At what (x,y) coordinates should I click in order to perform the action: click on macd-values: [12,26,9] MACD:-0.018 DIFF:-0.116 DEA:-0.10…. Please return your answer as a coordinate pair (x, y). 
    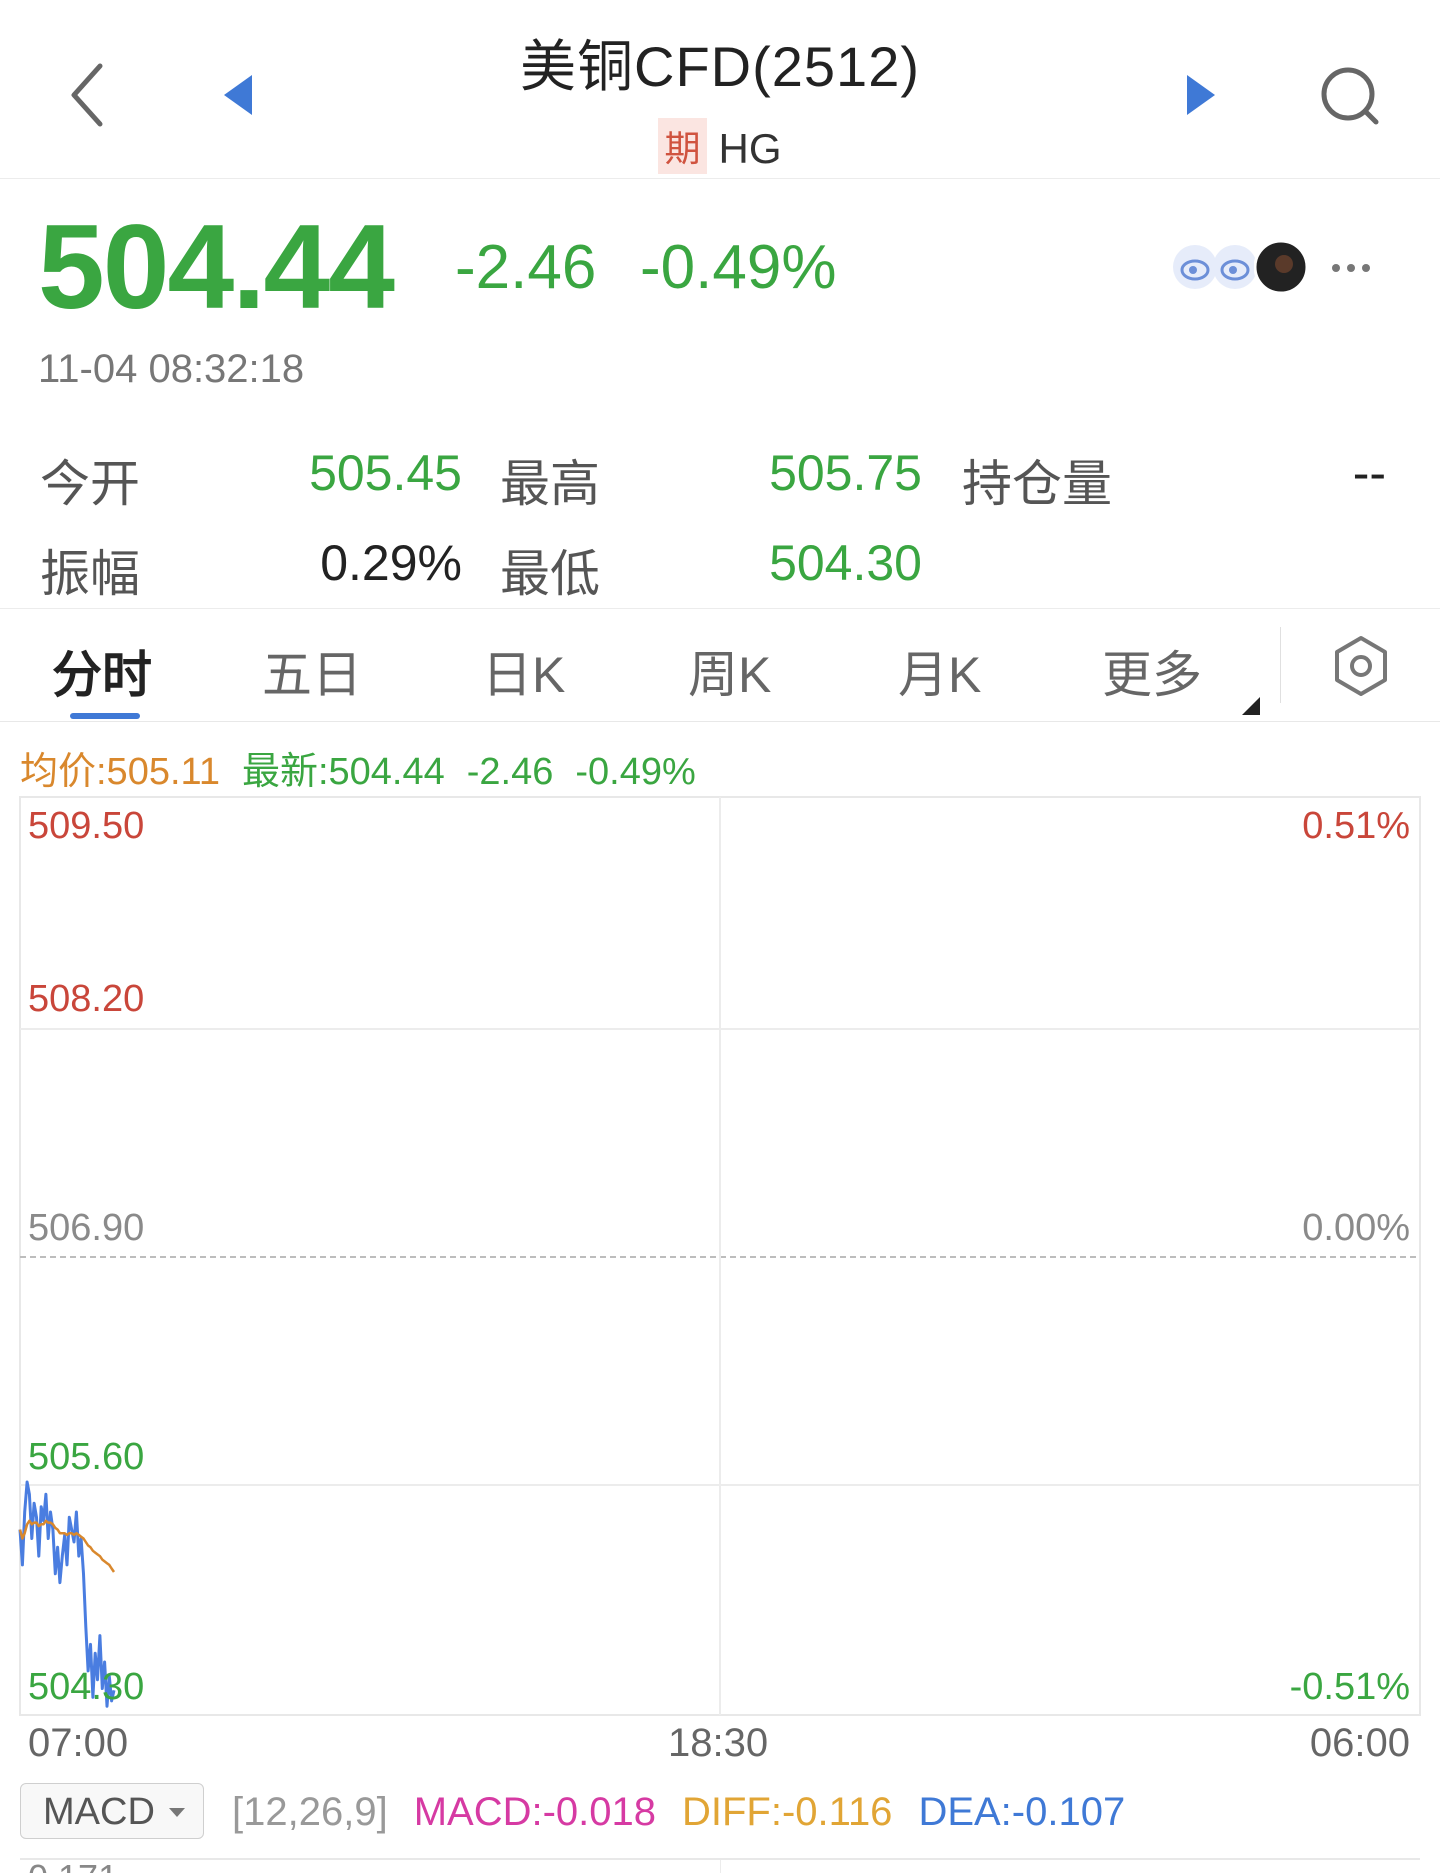
    Looking at the image, I should click on (691, 1812).